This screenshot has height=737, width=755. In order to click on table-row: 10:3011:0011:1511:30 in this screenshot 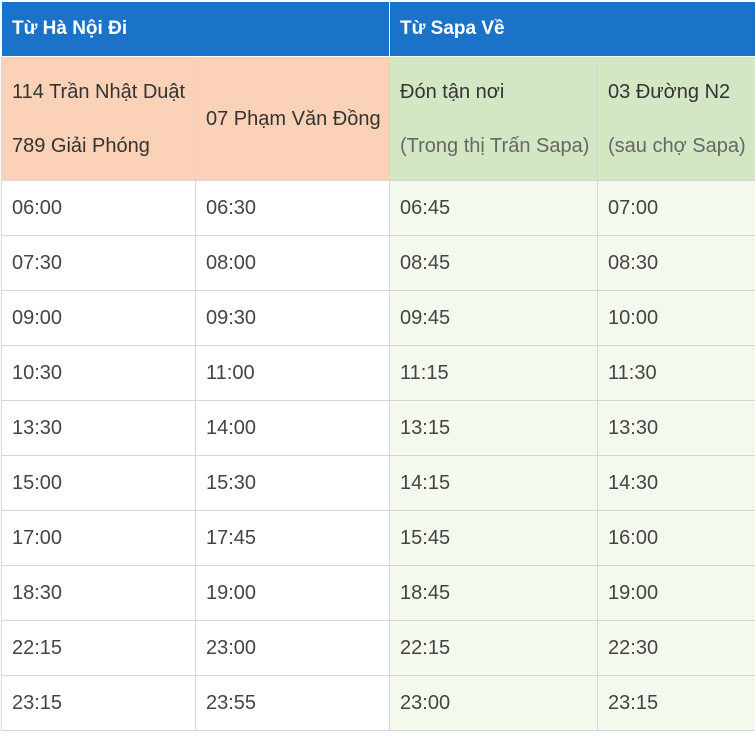, I will do `click(378, 373)`.